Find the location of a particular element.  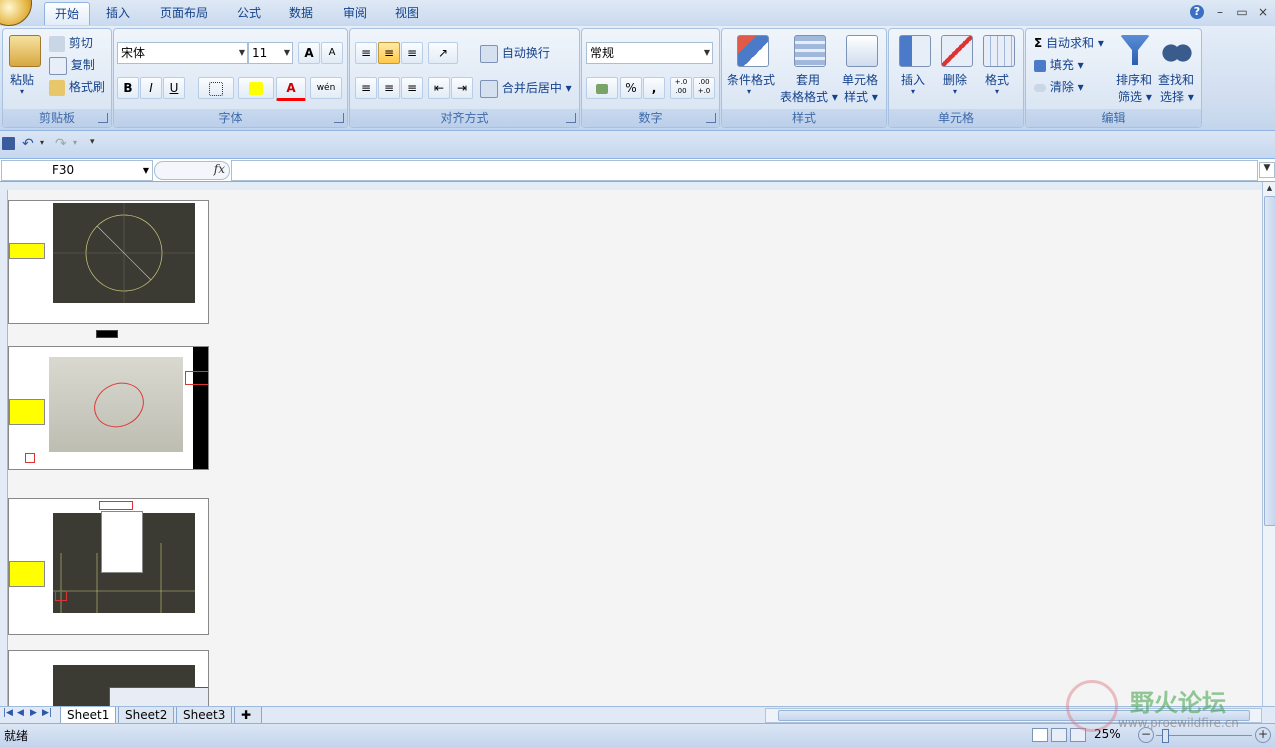

cell-styles-button-line2: 样式 ▾ is located at coordinates (861, 96).